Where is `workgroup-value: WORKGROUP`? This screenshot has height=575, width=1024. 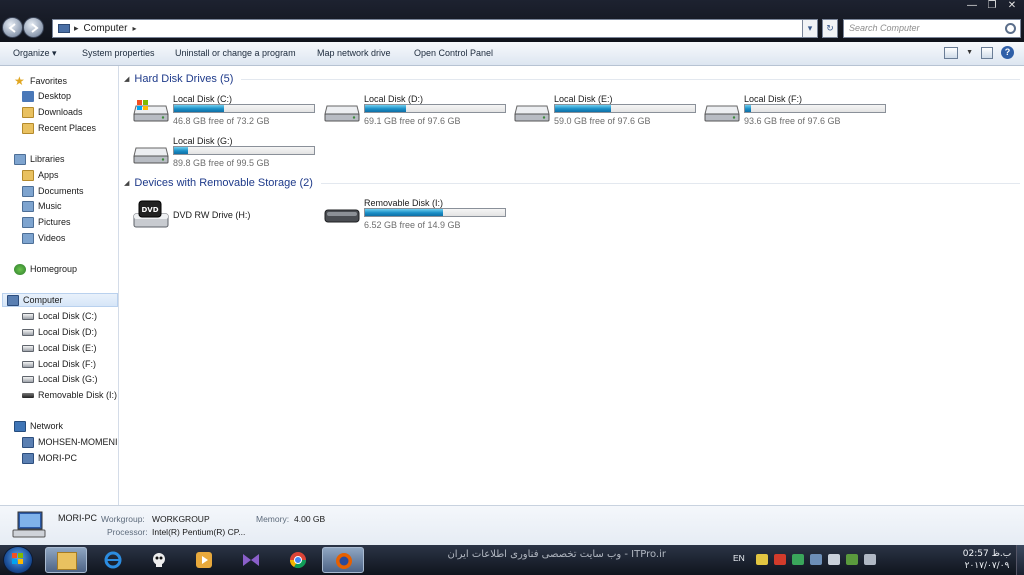 workgroup-value: WORKGROUP is located at coordinates (181, 519).